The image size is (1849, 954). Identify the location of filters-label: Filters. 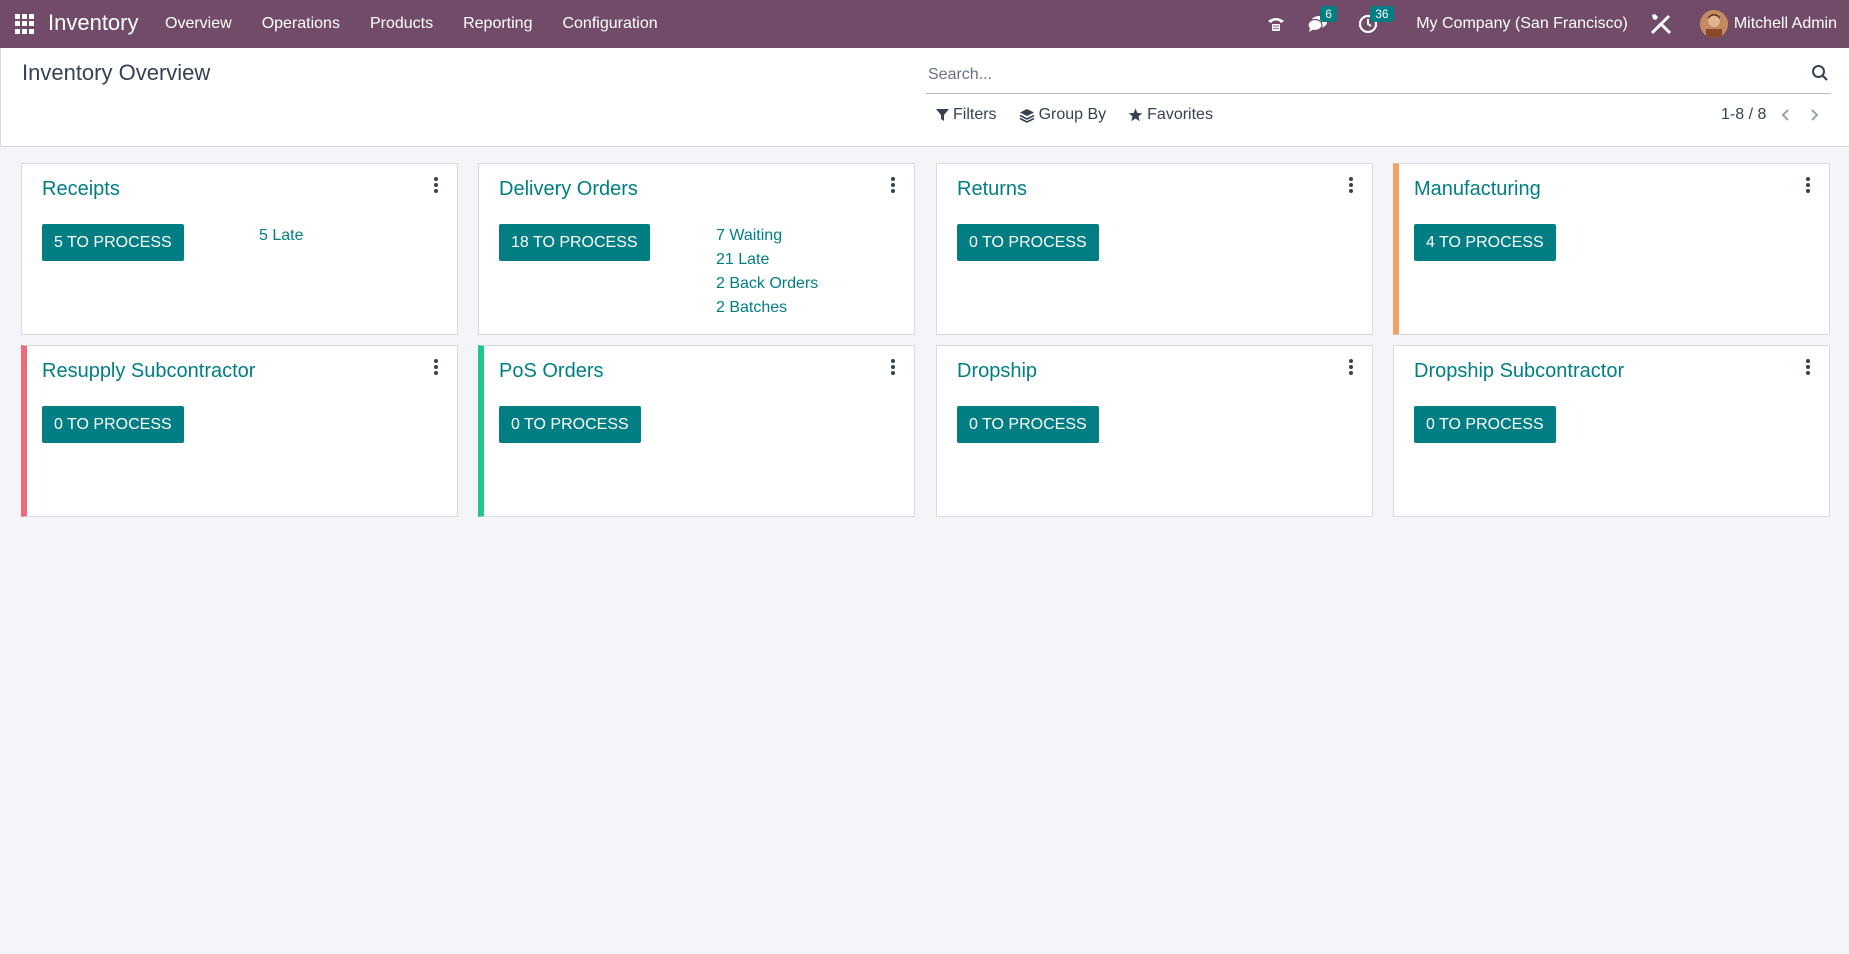
(975, 114).